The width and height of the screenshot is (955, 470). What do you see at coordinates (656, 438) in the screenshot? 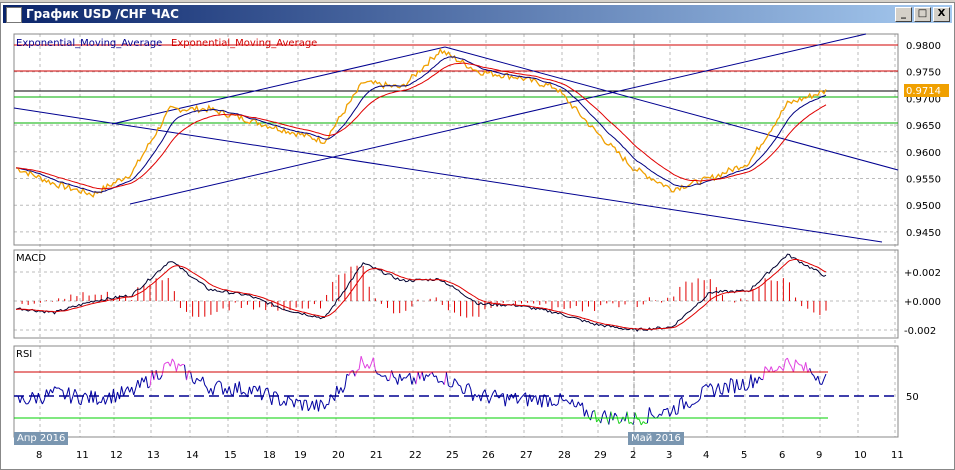
I see `month-label-may: Май 2016` at bounding box center [656, 438].